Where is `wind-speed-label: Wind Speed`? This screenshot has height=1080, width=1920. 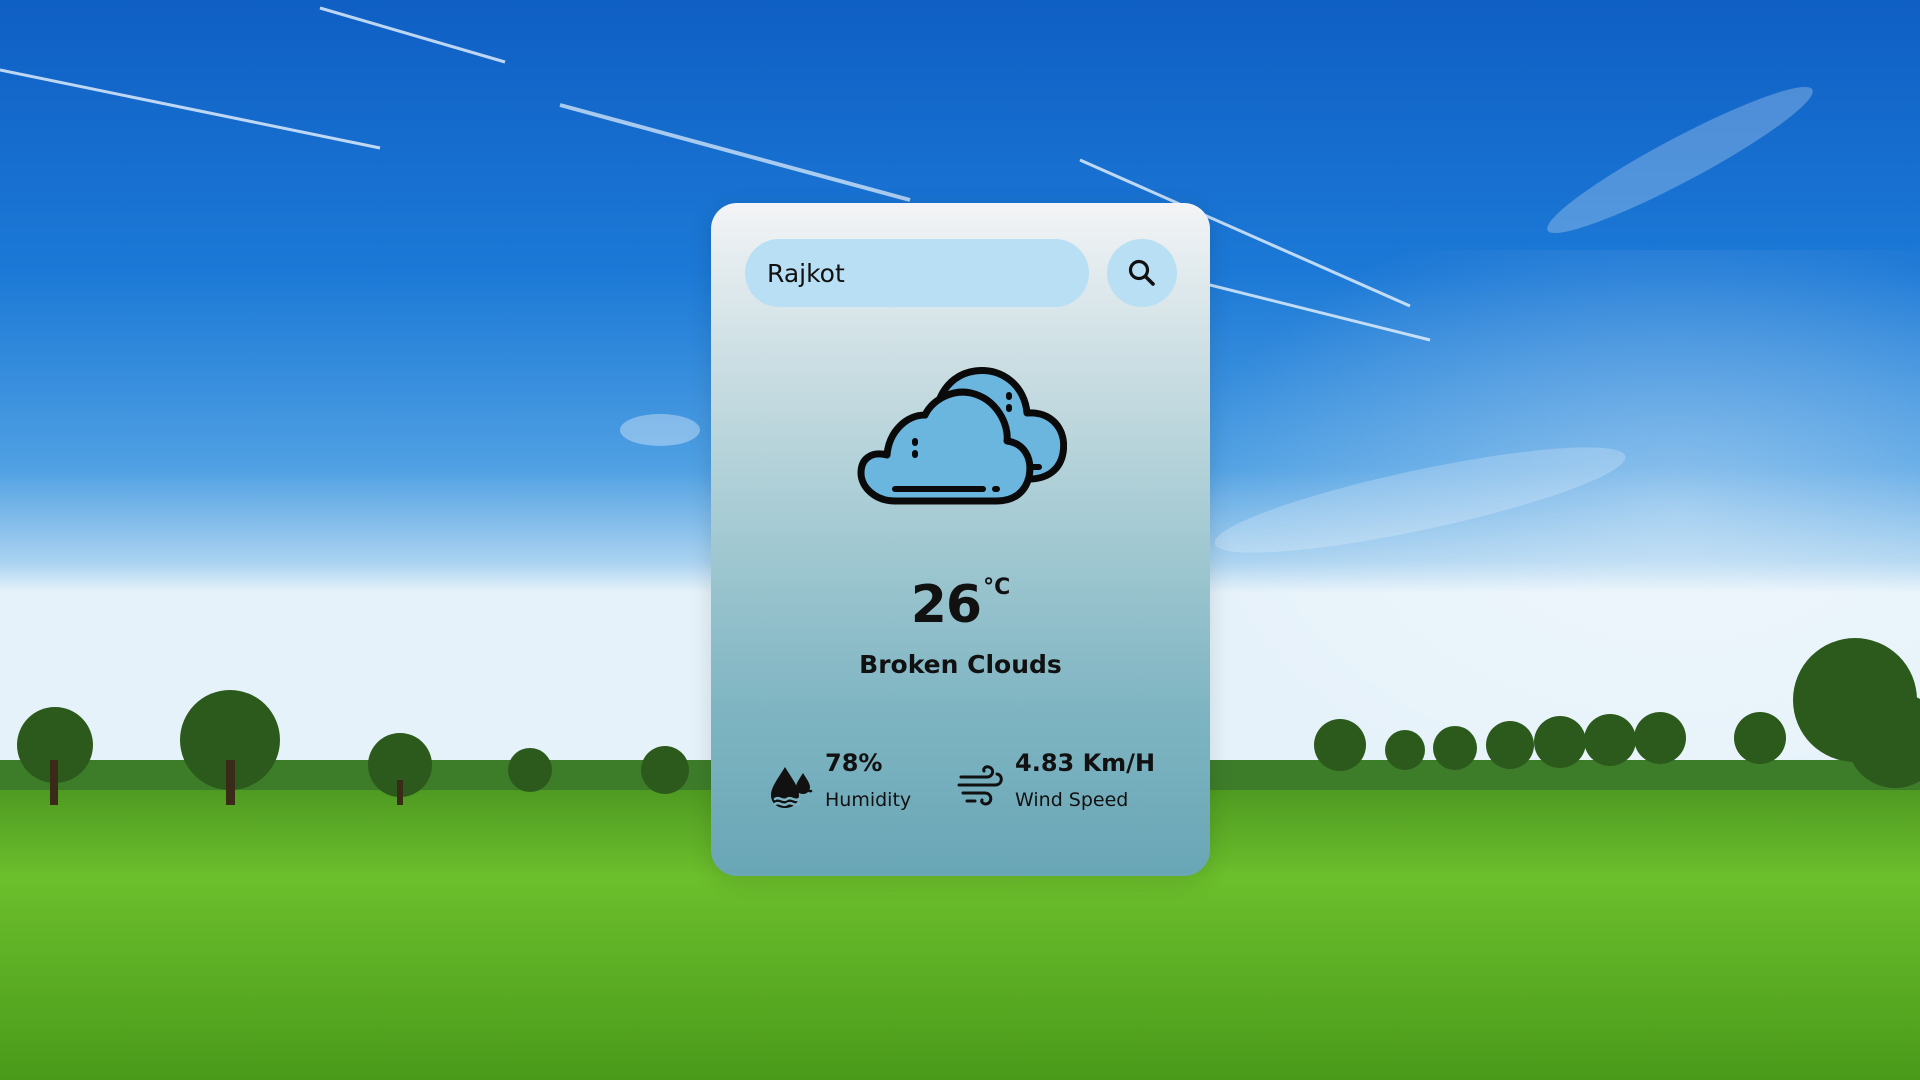
wind-speed-label: Wind Speed is located at coordinates (1072, 800).